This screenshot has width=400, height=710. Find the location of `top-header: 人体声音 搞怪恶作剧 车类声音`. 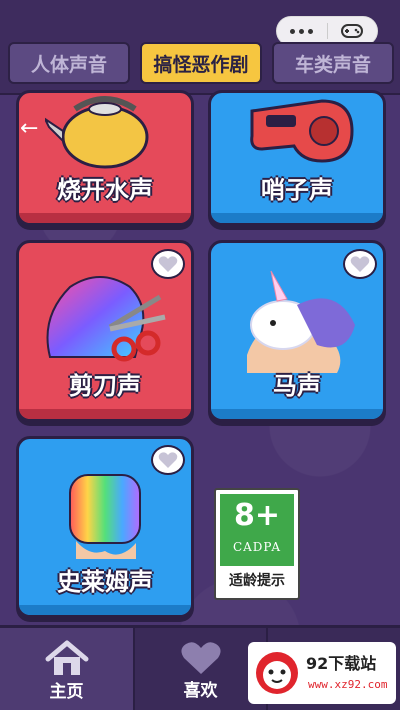

top-header: 人体声音 搞怪恶作剧 车类声音 is located at coordinates (200, 47).